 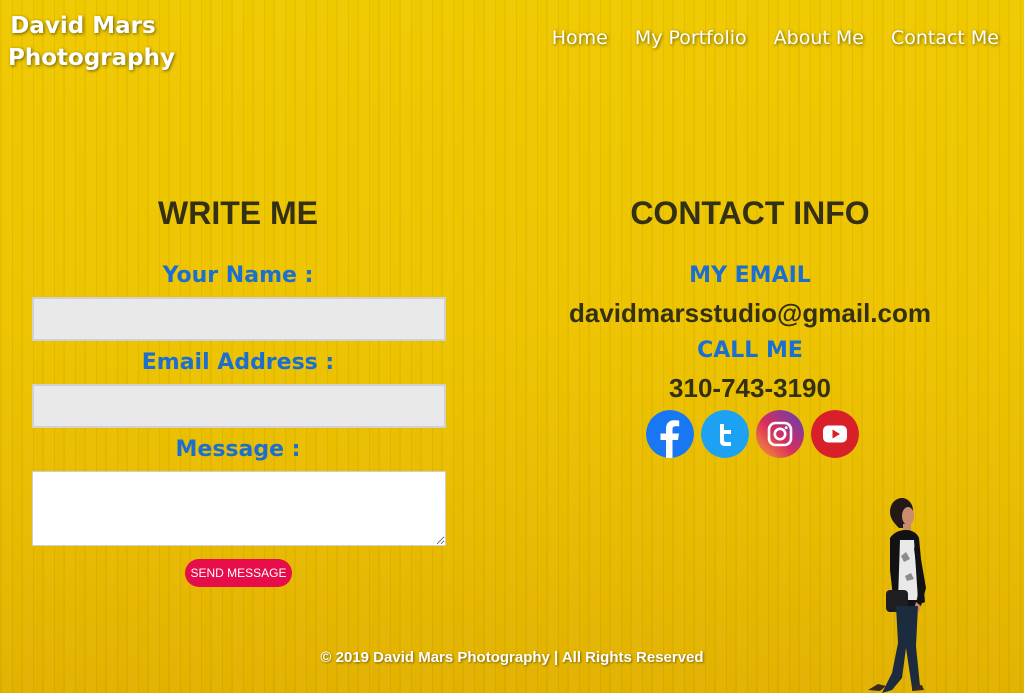 I want to click on youtube-icon, so click(x=835, y=434).